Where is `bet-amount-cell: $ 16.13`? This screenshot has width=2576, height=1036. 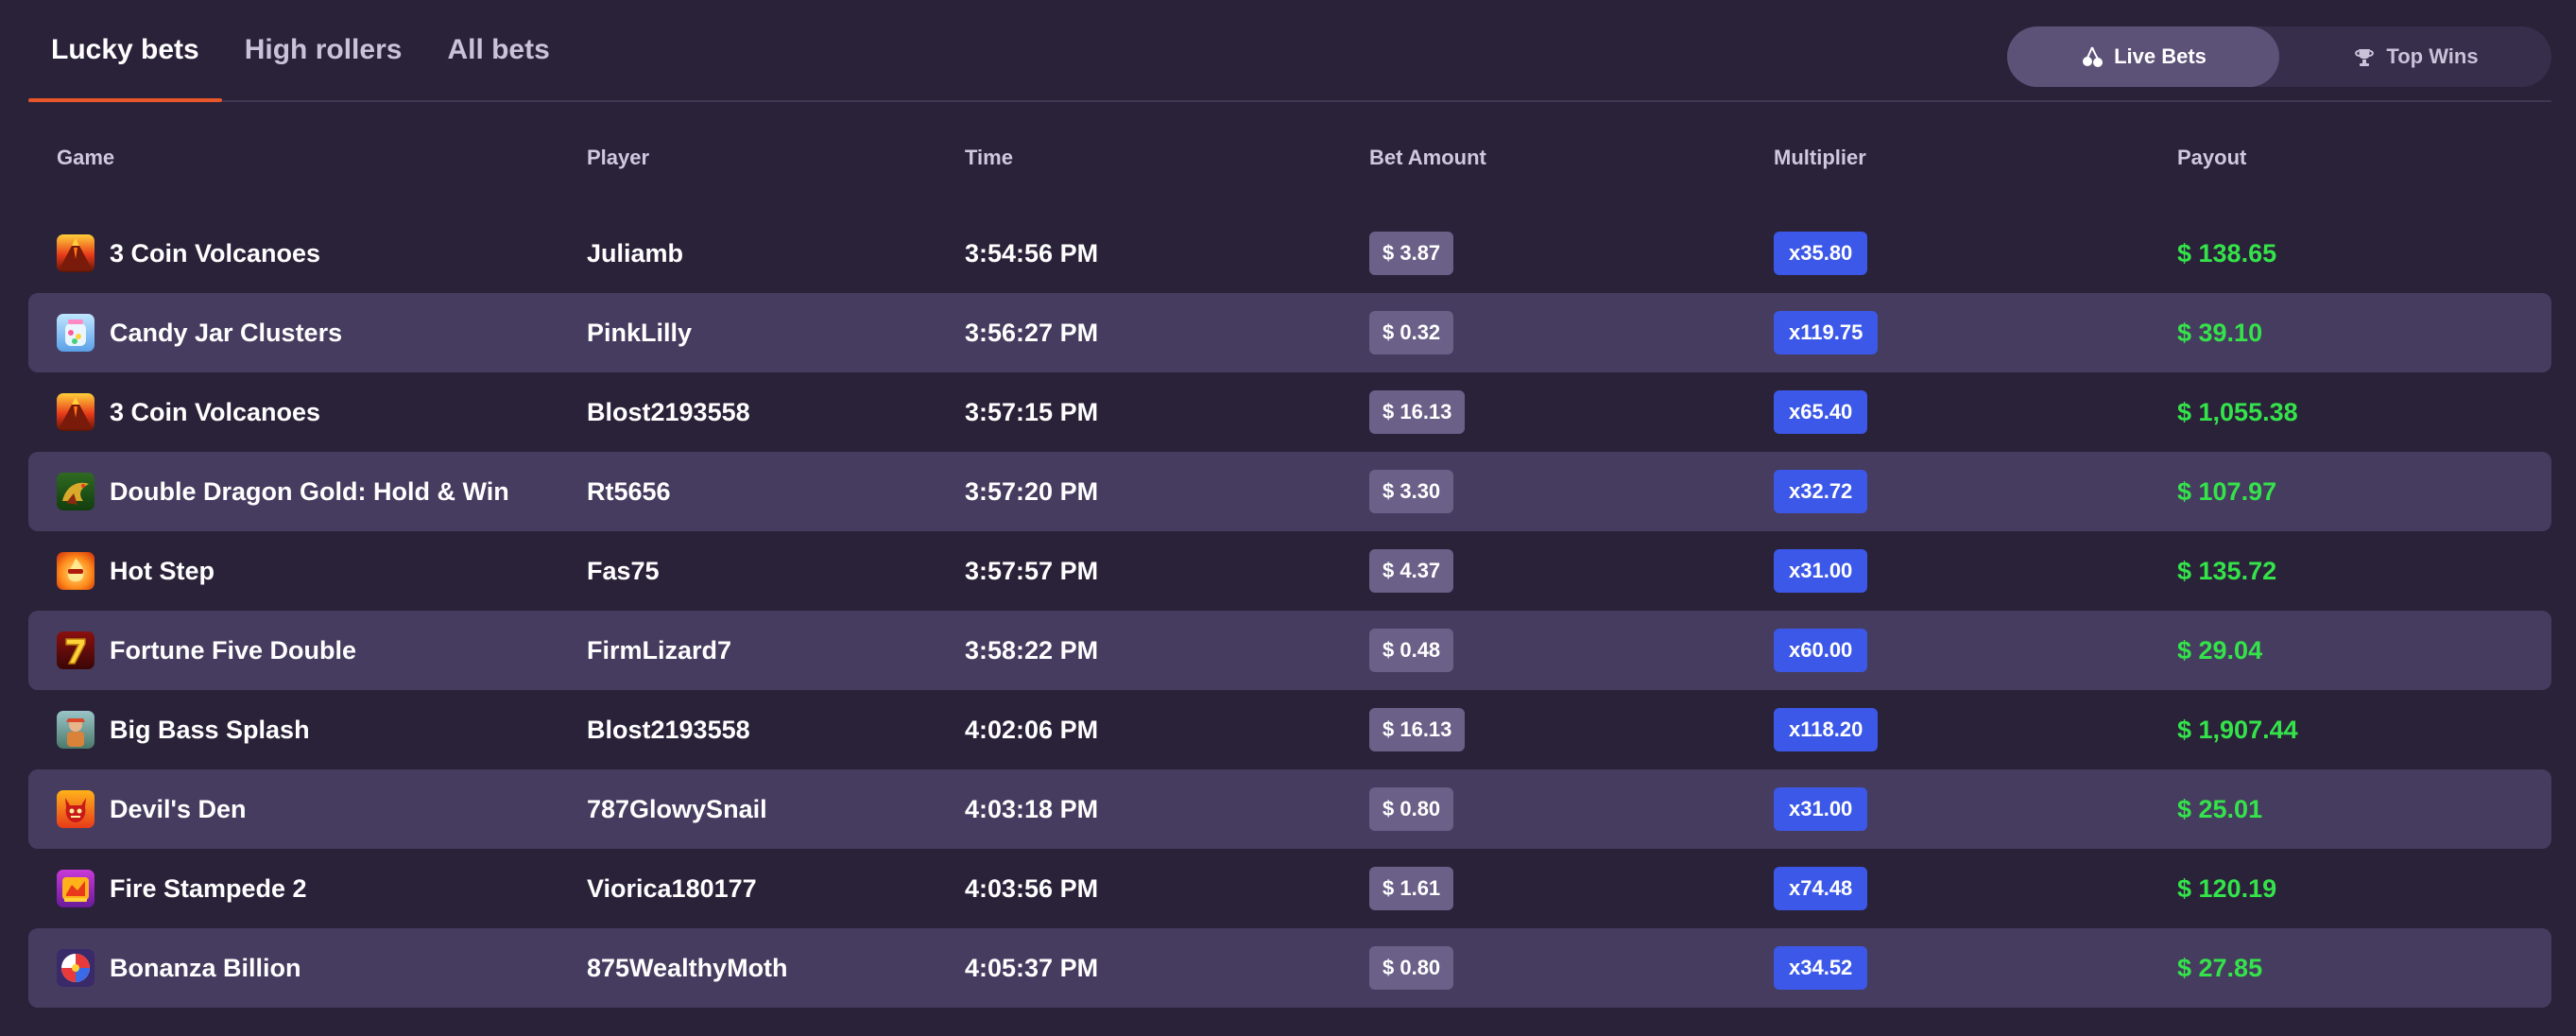 bet-amount-cell: $ 16.13 is located at coordinates (1417, 730).